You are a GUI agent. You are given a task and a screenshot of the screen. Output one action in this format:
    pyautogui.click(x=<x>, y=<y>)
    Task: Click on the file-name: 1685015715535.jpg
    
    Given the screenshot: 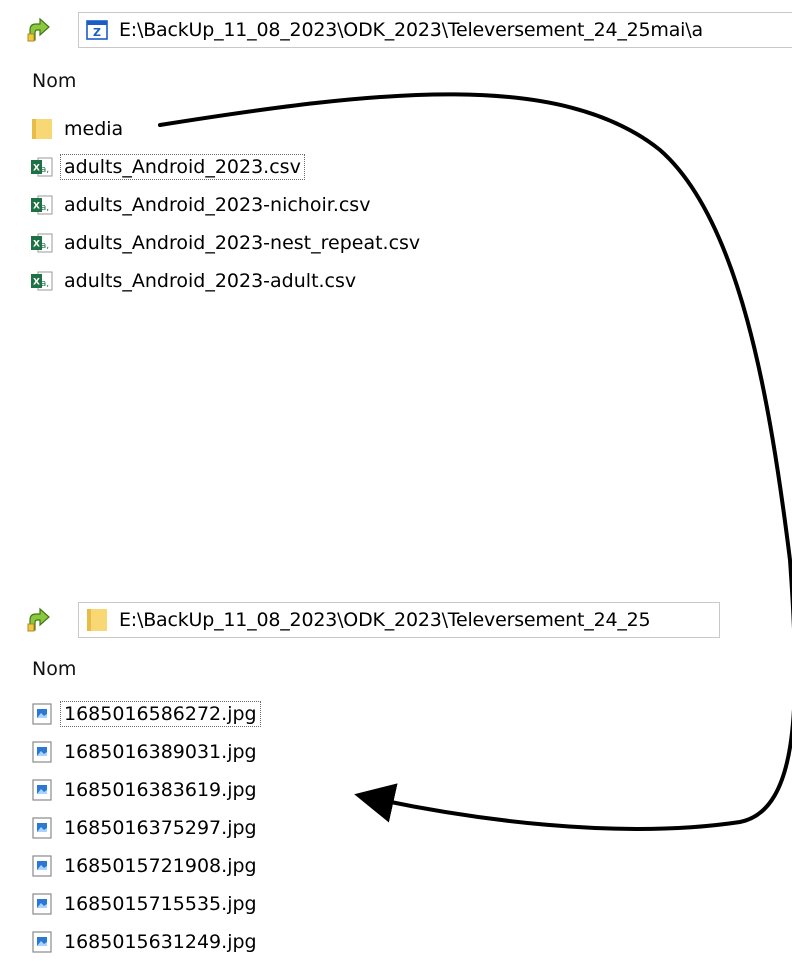 What is the action you would take?
    pyautogui.click(x=160, y=904)
    